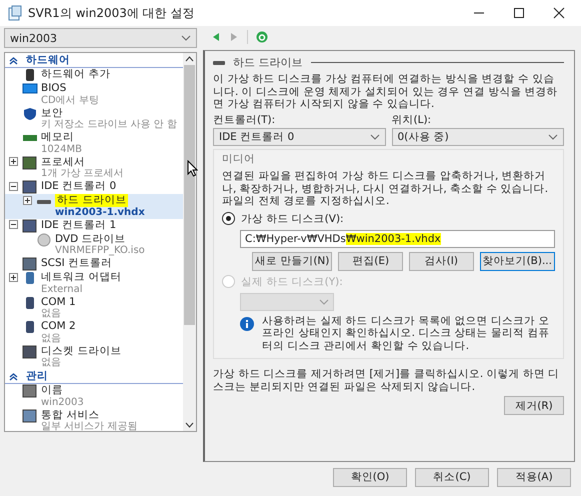 This screenshot has width=581, height=496. Describe the element at coordinates (100, 251) in the screenshot. I see `tree-item-detail: VNRMEFPP_KO.iso` at that location.